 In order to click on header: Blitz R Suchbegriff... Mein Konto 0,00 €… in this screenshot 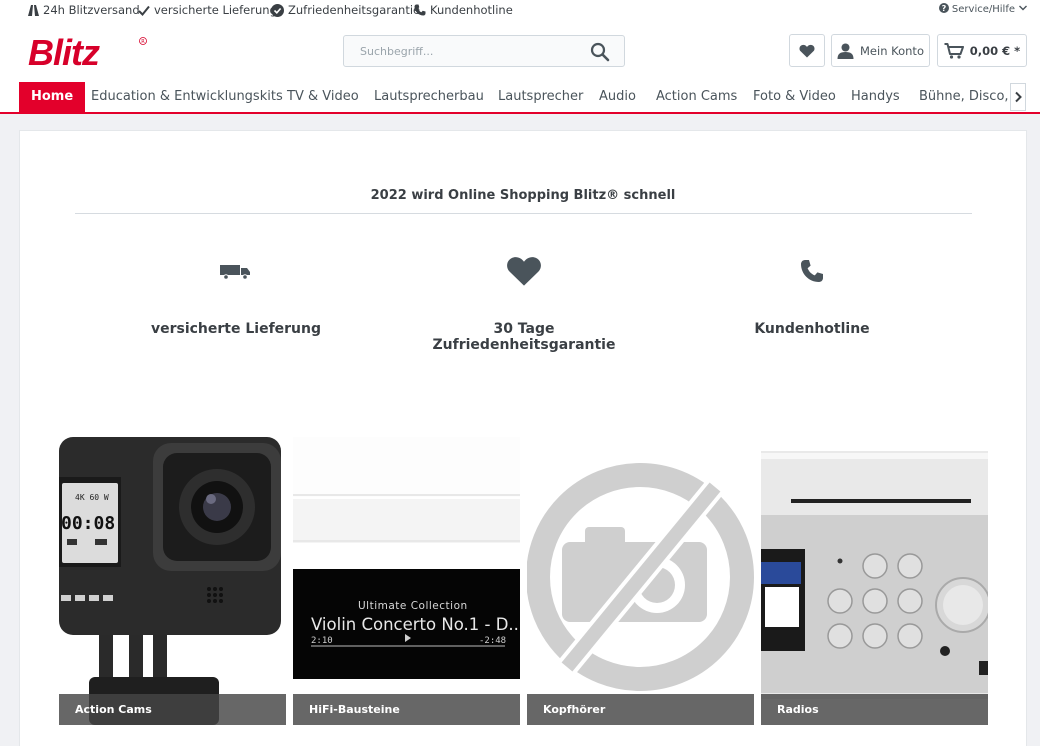, I will do `click(520, 51)`.